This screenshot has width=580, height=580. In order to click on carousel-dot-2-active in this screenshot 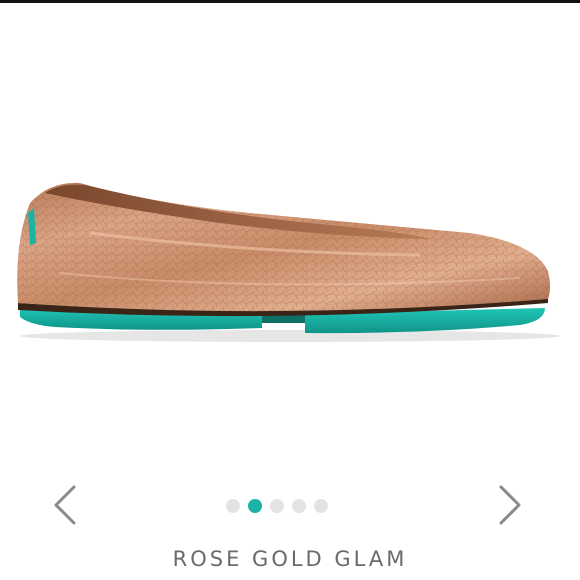, I will do `click(255, 506)`.